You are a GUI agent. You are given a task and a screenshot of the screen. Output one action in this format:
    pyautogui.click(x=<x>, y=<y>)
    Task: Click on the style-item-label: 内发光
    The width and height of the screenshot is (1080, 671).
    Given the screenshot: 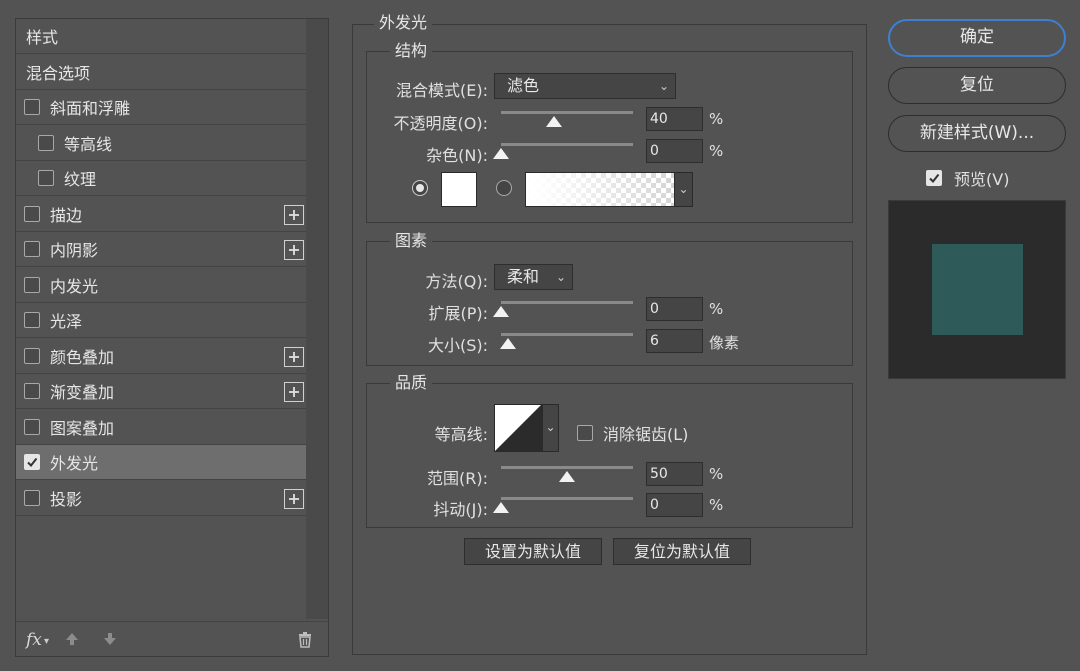 What is the action you would take?
    pyautogui.click(x=74, y=286)
    